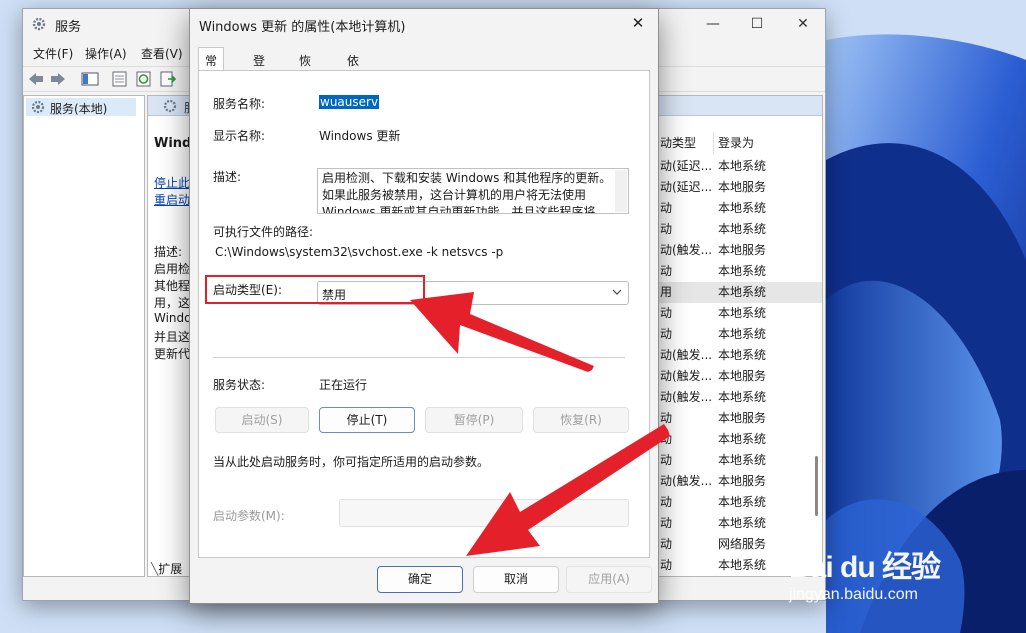  Describe the element at coordinates (685, 143) in the screenshot. I see `column-header-startup-type: 动类型` at that location.